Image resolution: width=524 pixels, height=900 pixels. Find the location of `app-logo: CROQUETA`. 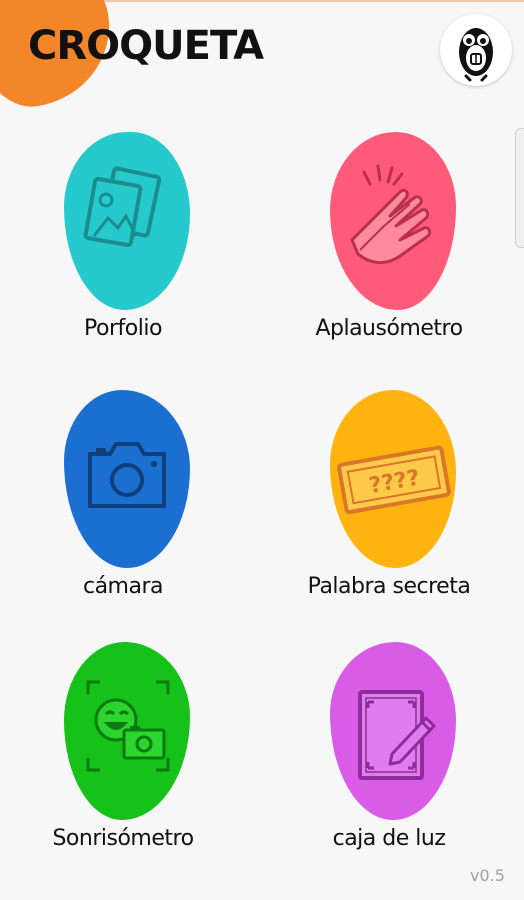

app-logo: CROQUETA is located at coordinates (146, 46).